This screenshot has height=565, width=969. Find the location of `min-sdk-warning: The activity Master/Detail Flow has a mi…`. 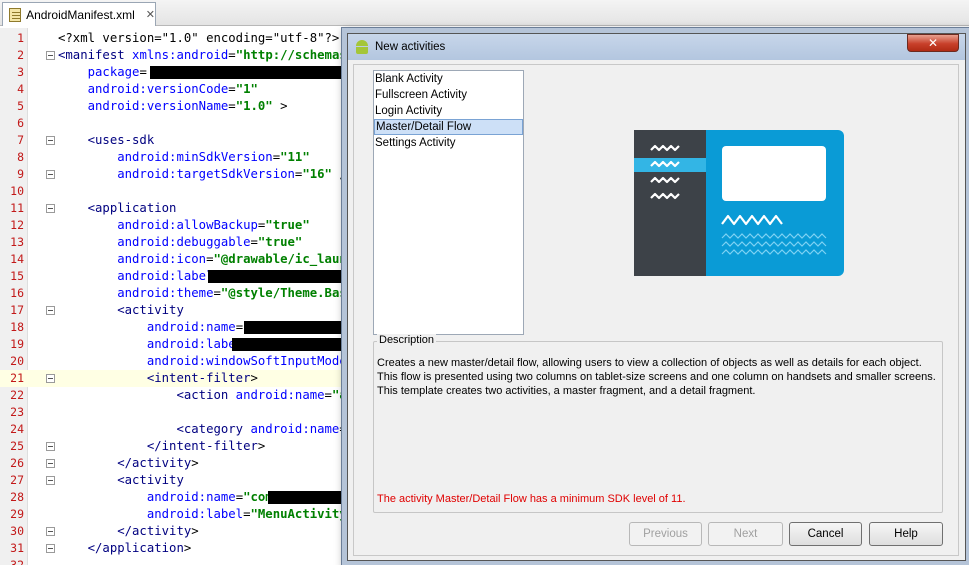

min-sdk-warning: The activity Master/Detail Flow has a mi… is located at coordinates (531, 499).